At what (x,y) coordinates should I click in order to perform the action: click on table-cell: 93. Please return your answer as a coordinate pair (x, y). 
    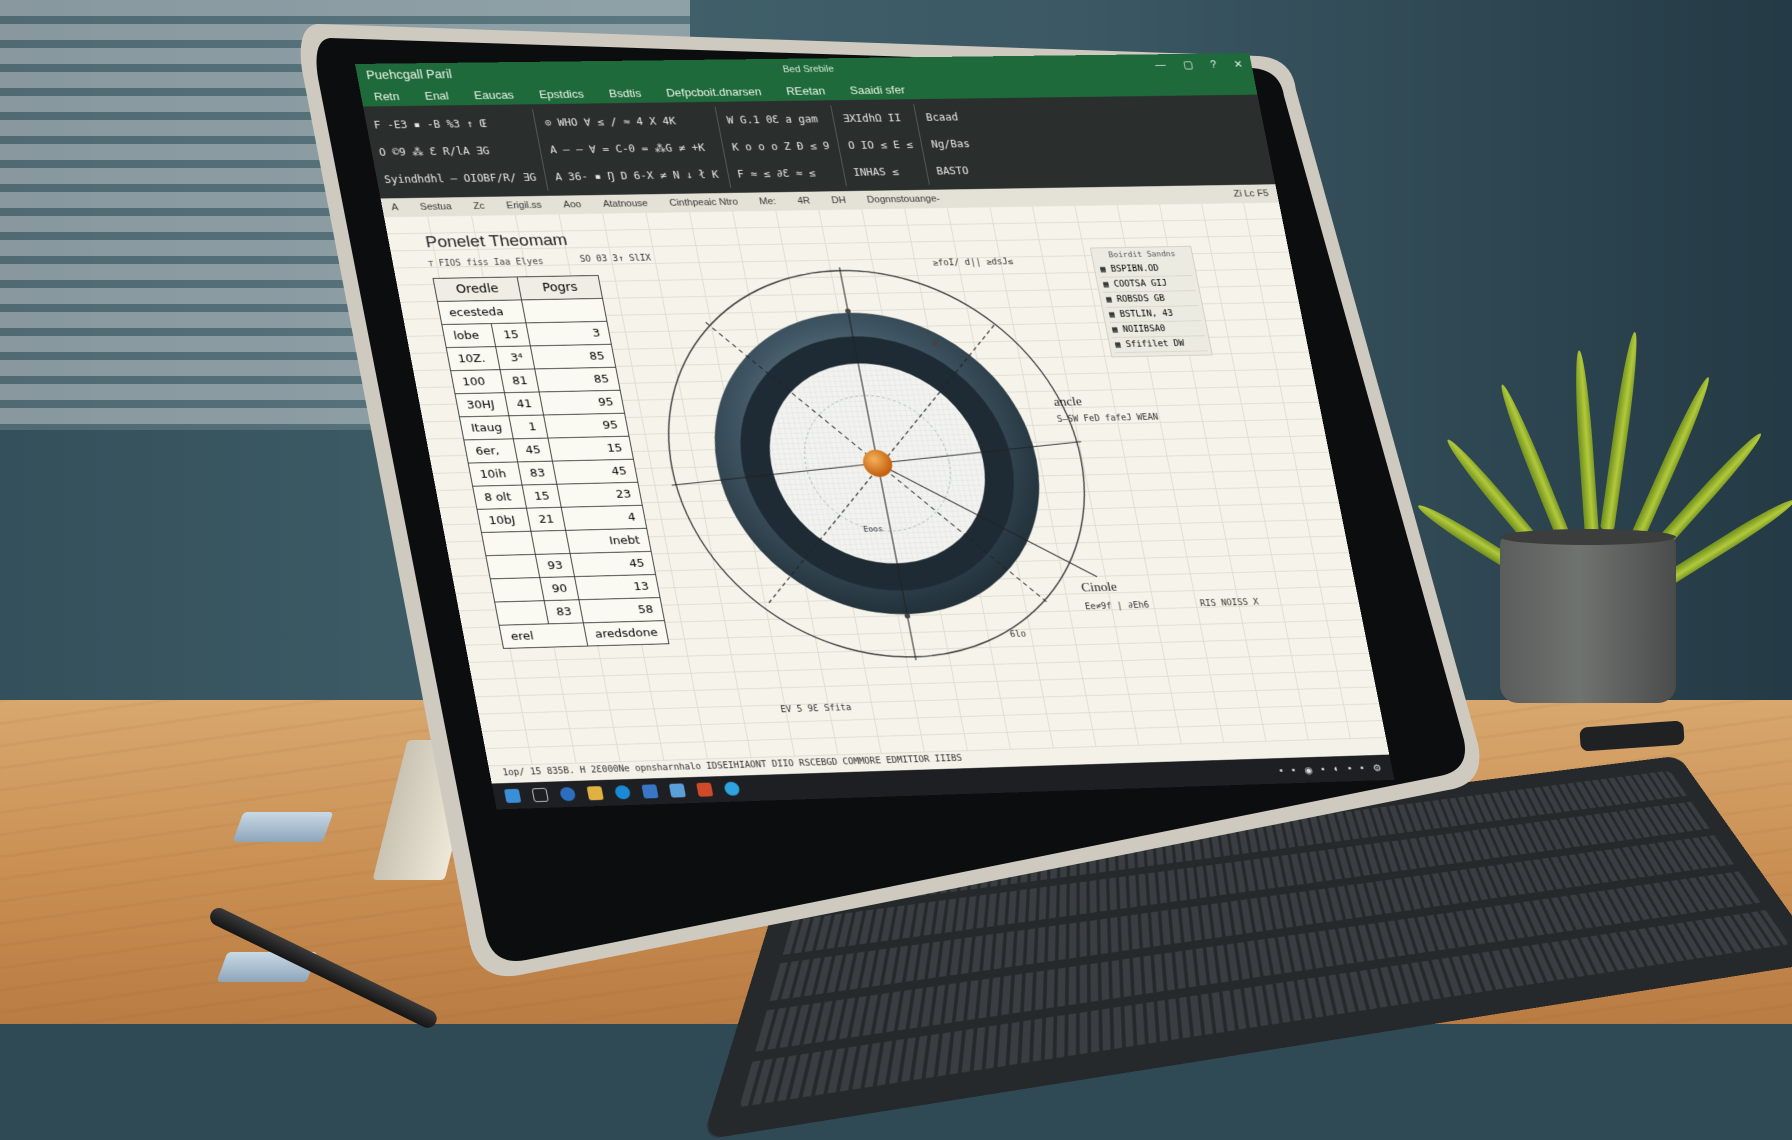
    Looking at the image, I should click on (555, 565).